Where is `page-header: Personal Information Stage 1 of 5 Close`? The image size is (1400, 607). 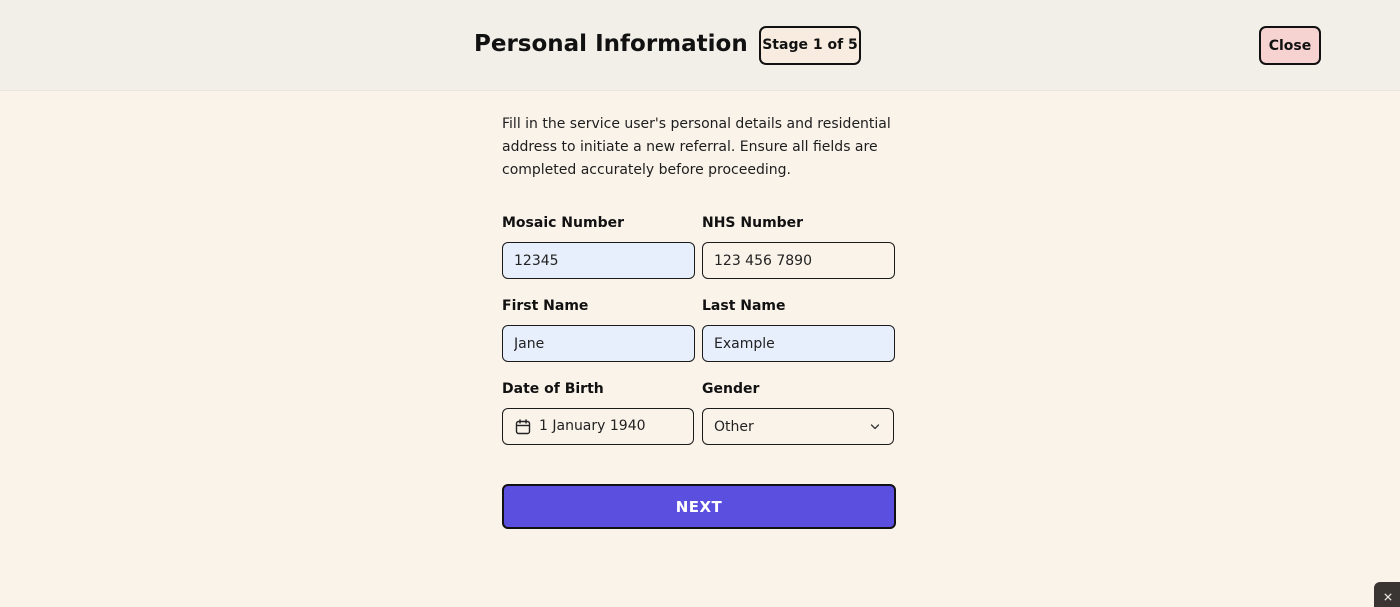
page-header: Personal Information Stage 1 of 5 Close is located at coordinates (700, 45).